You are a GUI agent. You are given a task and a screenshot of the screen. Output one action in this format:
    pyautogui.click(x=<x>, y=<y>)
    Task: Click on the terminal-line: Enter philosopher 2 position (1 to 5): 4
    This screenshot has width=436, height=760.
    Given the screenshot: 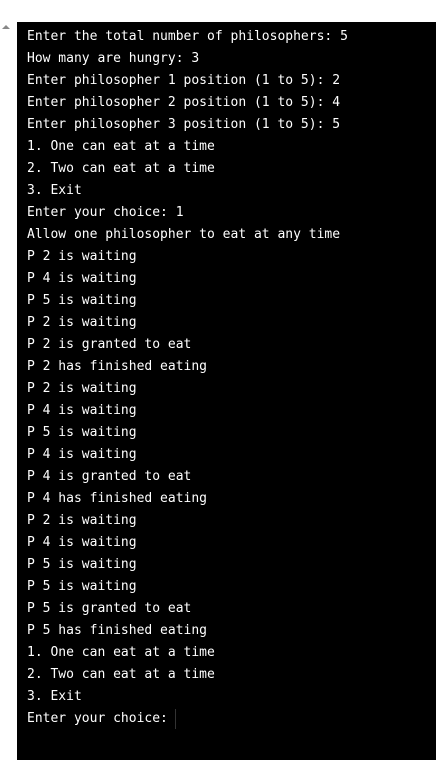 What is the action you would take?
    pyautogui.click(x=184, y=102)
    